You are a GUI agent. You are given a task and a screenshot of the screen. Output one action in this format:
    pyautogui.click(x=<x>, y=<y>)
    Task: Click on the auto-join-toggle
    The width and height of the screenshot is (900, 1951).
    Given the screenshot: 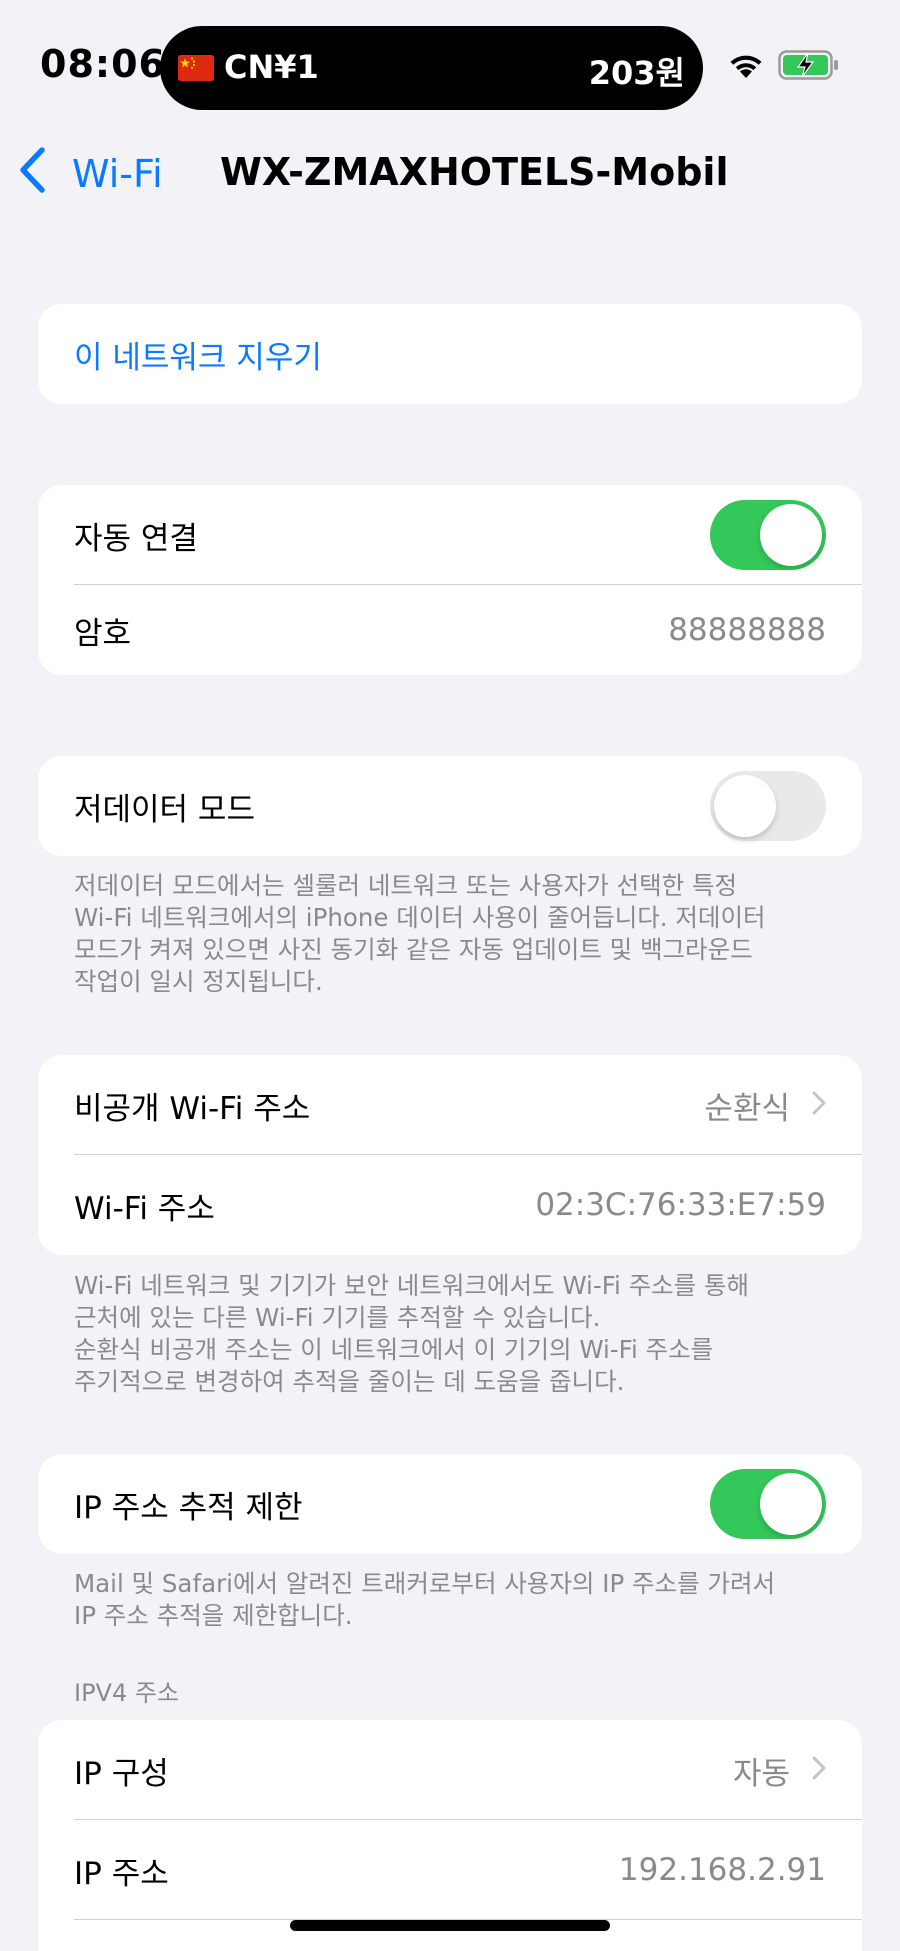 What is the action you would take?
    pyautogui.click(x=768, y=535)
    